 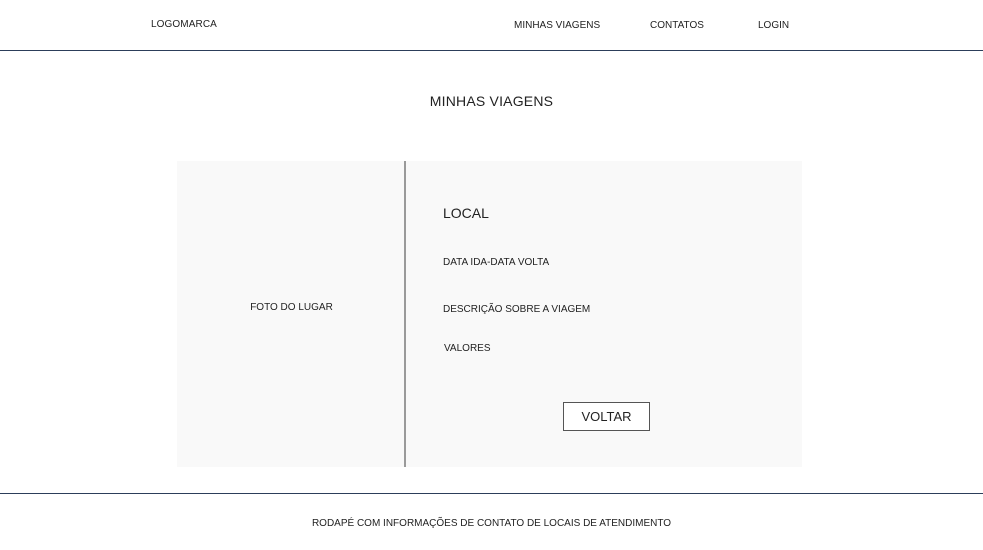 I want to click on back-button: VOLTAR, so click(x=606, y=416).